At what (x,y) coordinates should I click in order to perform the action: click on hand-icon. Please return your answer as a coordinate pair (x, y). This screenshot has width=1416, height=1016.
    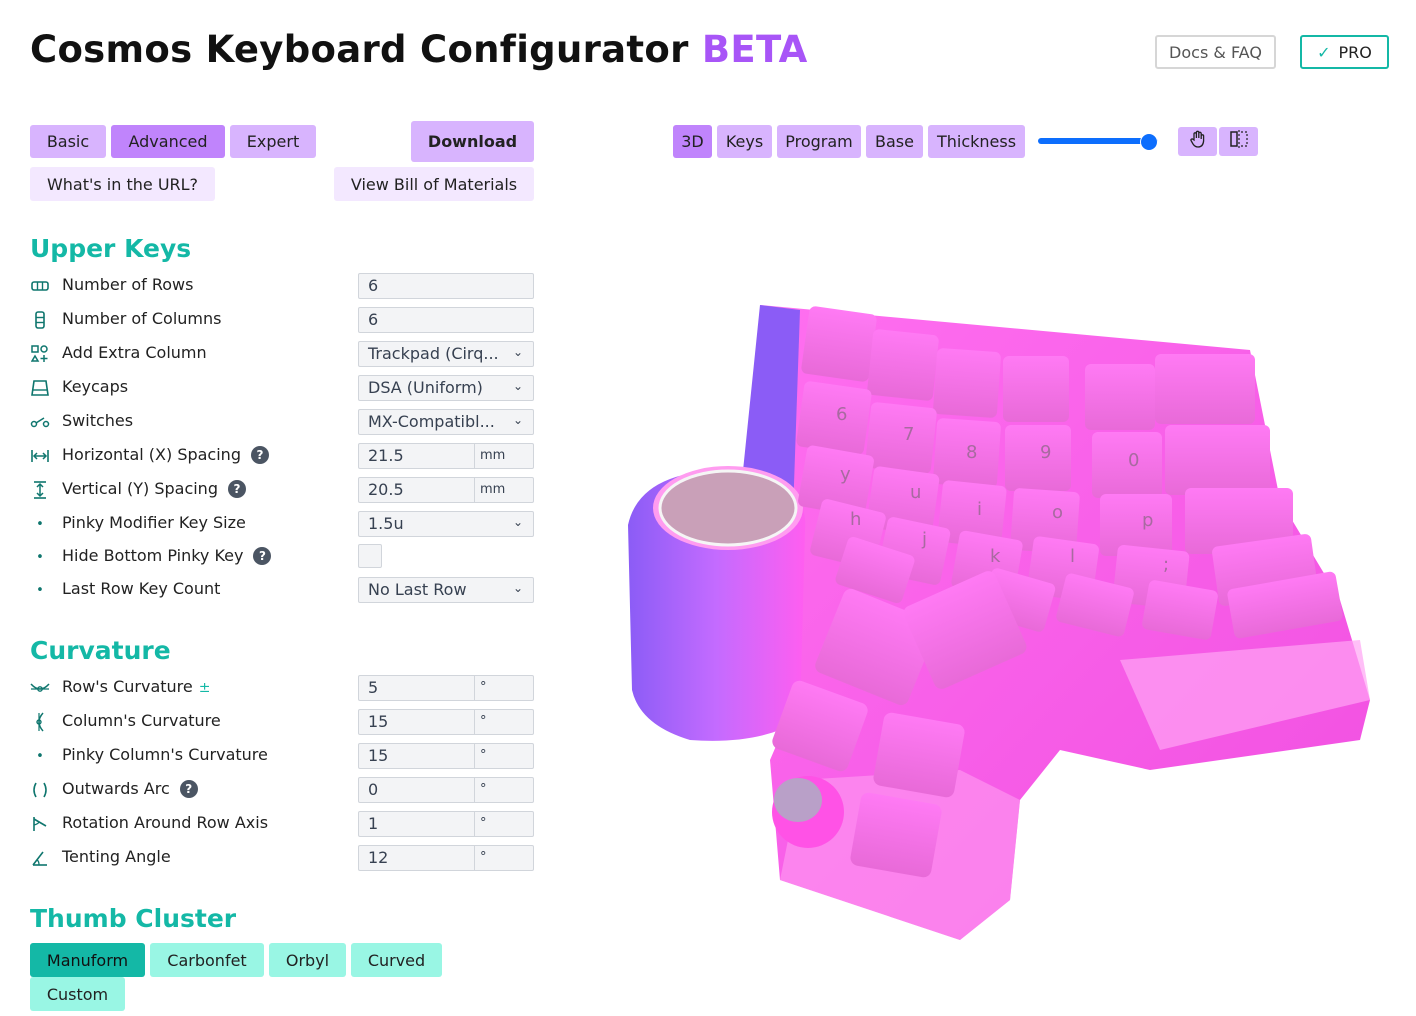
    Looking at the image, I should click on (1198, 141).